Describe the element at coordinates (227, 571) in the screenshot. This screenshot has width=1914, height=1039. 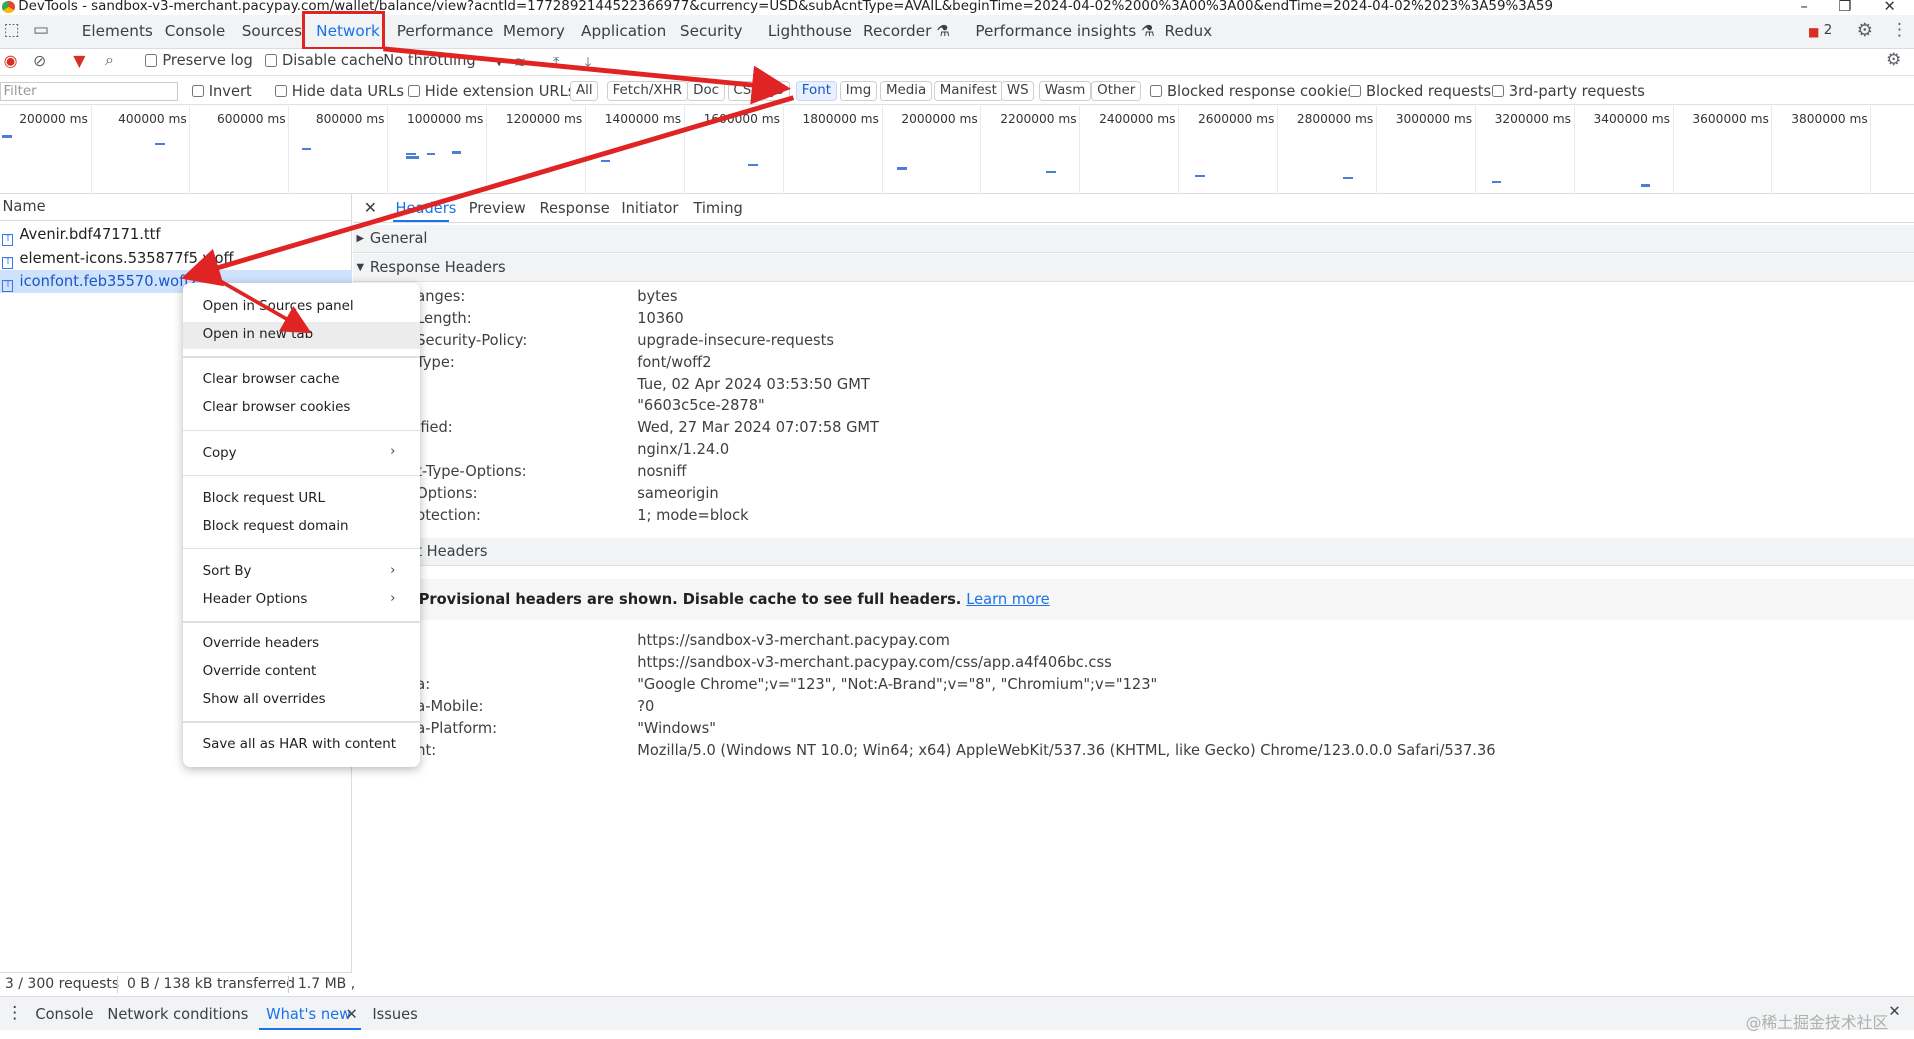
I see `menu-sort-by: Sort By` at that location.